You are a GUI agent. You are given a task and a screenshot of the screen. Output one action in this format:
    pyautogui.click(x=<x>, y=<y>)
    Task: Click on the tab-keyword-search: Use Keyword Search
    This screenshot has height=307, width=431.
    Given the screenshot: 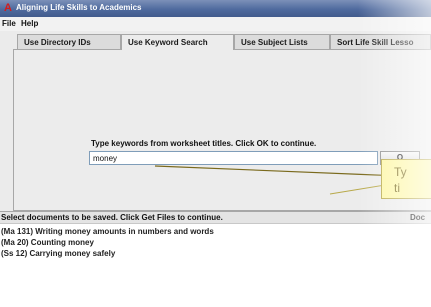 What is the action you would take?
    pyautogui.click(x=177, y=42)
    